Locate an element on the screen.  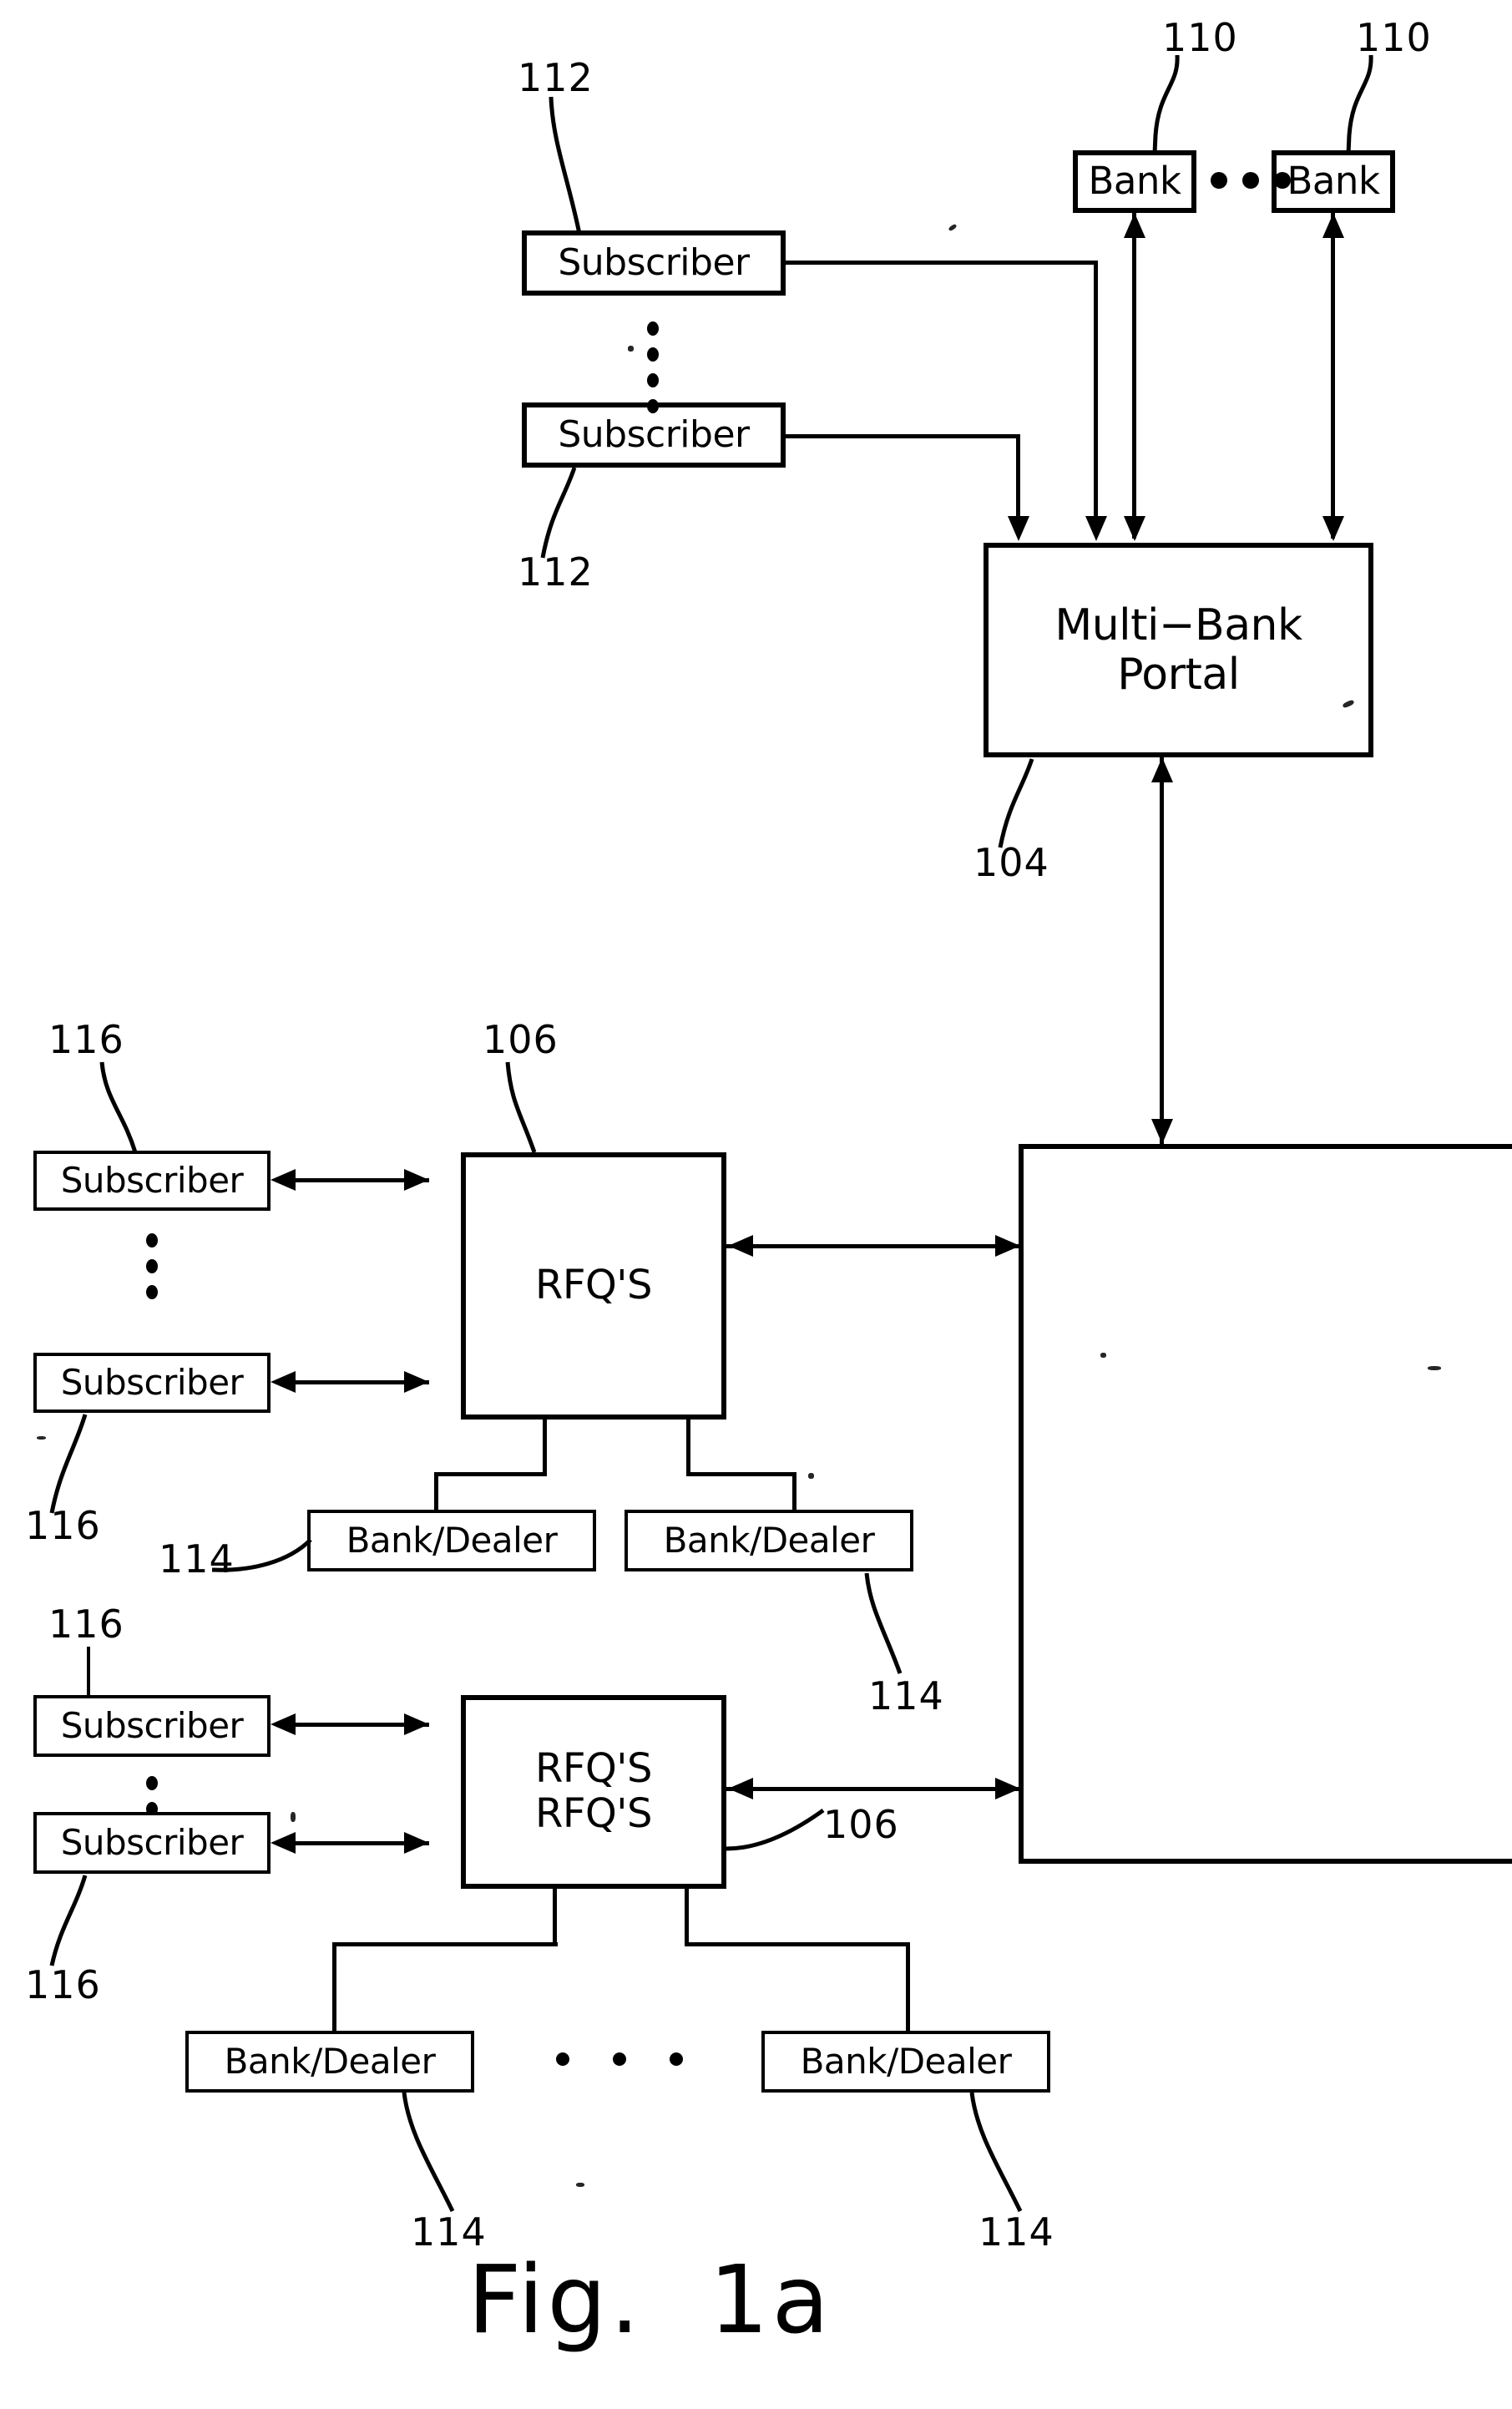
reference-numeral-114-b: 114 is located at coordinates (906, 1695).